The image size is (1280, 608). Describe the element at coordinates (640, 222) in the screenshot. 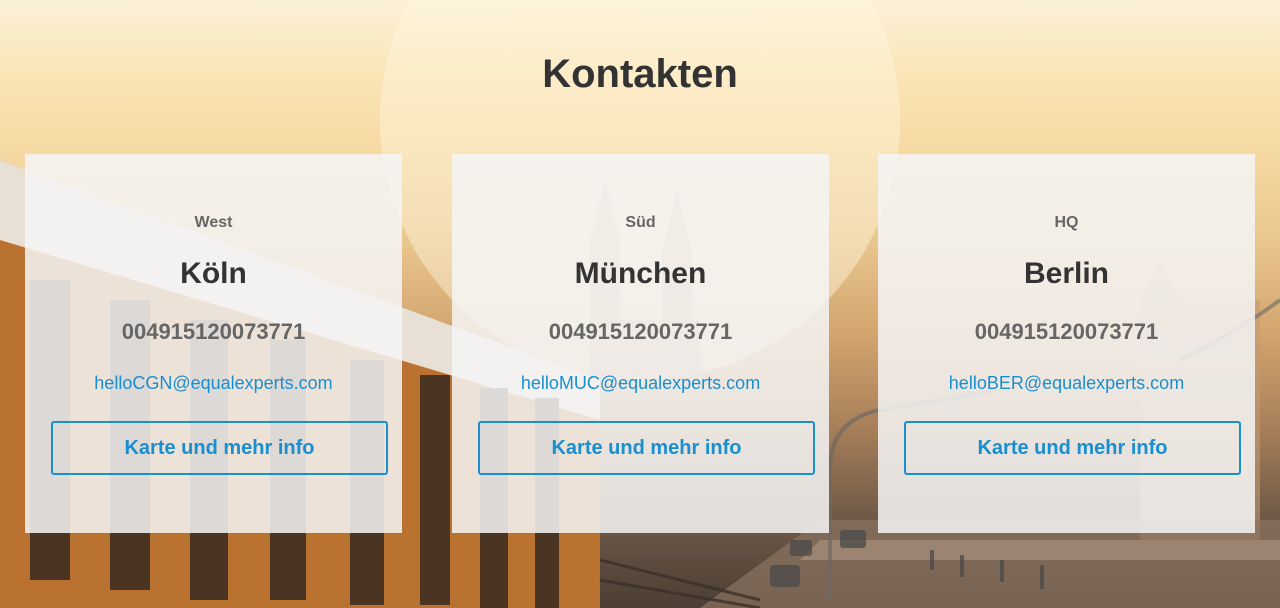

I see `card-region-label: Süd` at that location.